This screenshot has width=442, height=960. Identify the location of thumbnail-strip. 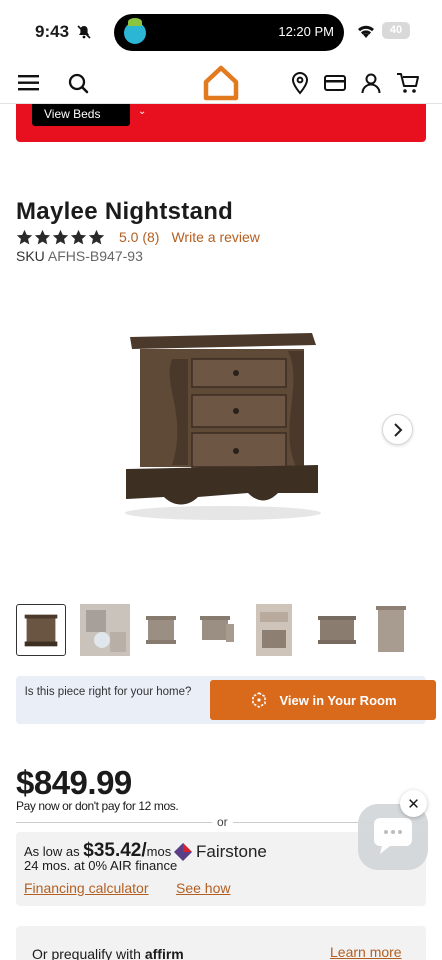
(229, 630).